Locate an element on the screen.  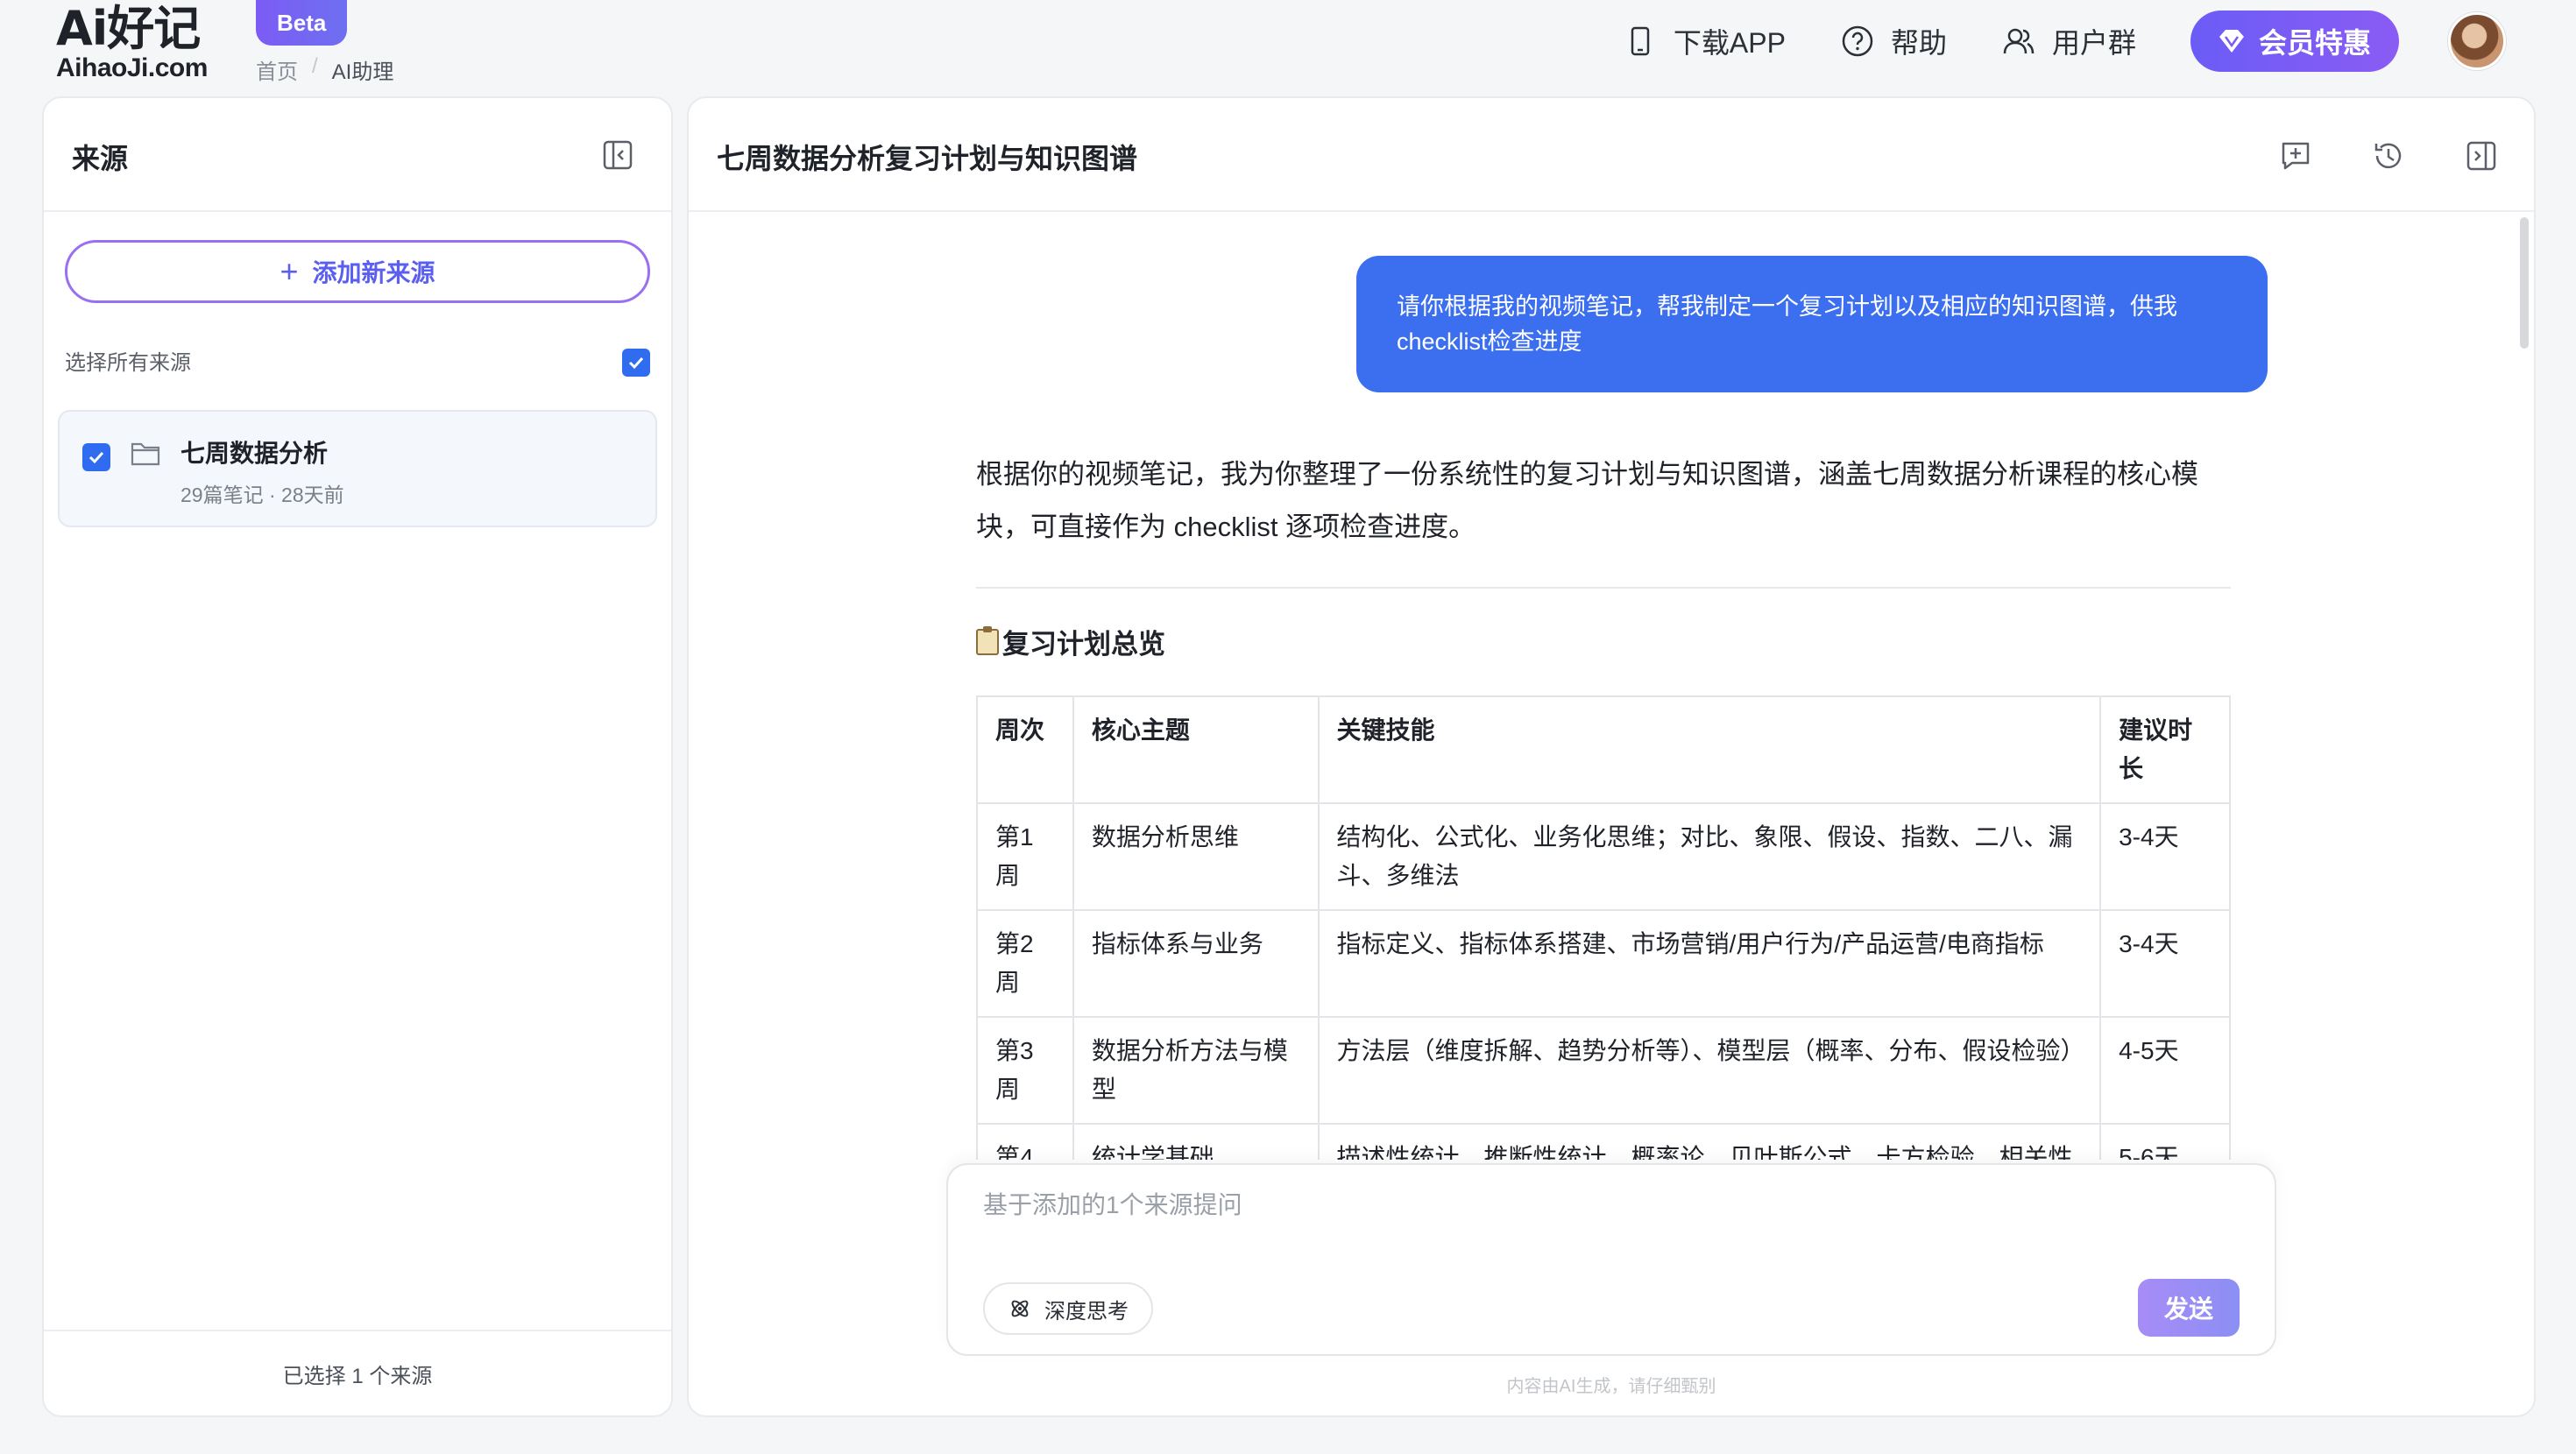
diamond-icon is located at coordinates (2231, 41).